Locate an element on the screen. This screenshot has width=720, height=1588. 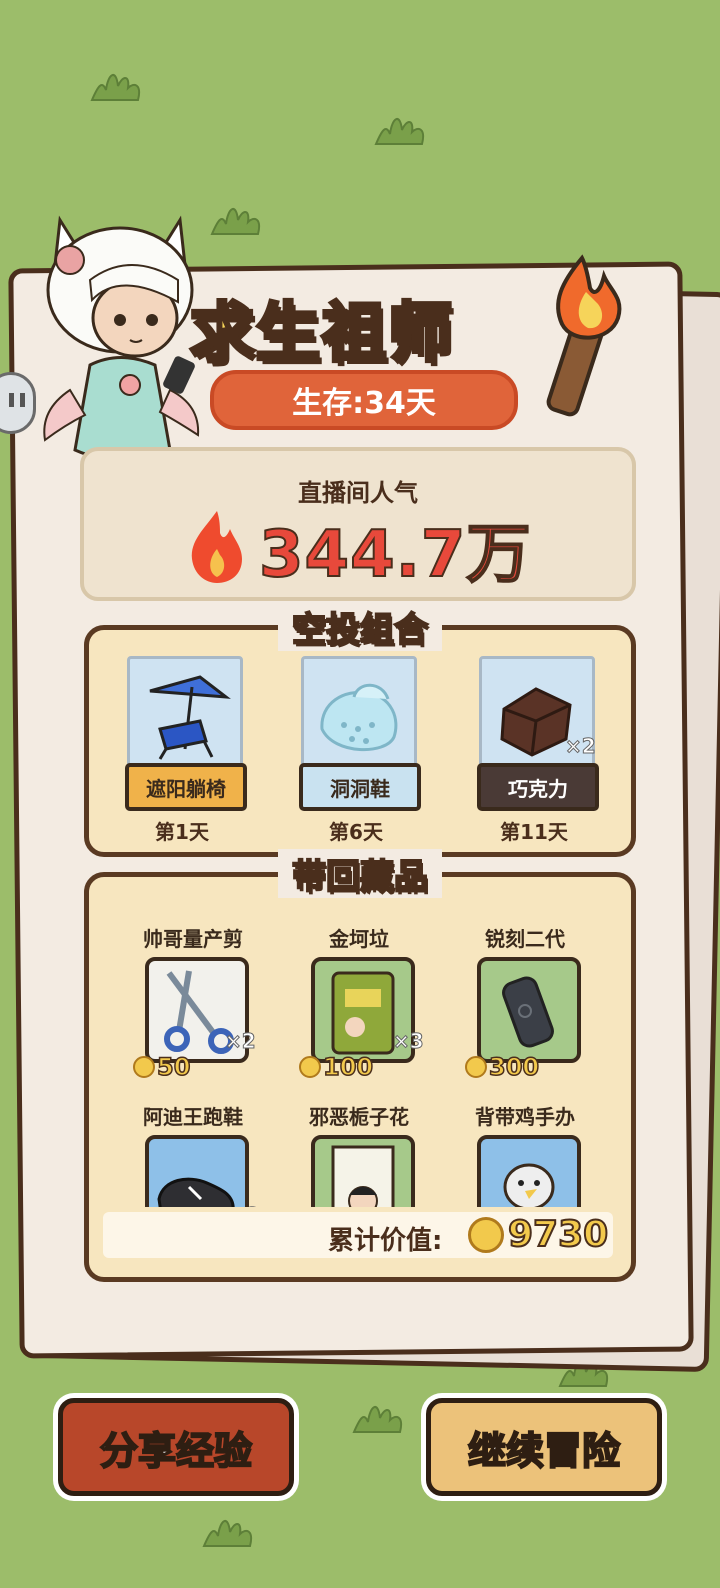
collection-item: 锐刻二代 300 is located at coordinates (525, 1002).